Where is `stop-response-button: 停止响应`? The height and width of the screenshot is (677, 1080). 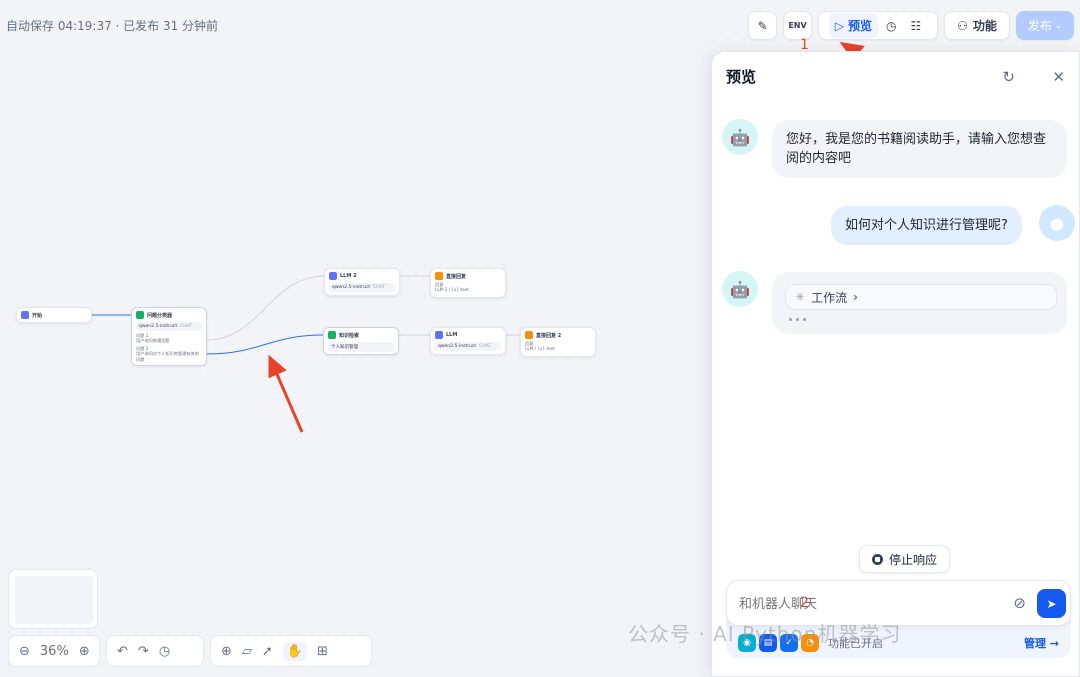 stop-response-button: 停止响应 is located at coordinates (905, 559).